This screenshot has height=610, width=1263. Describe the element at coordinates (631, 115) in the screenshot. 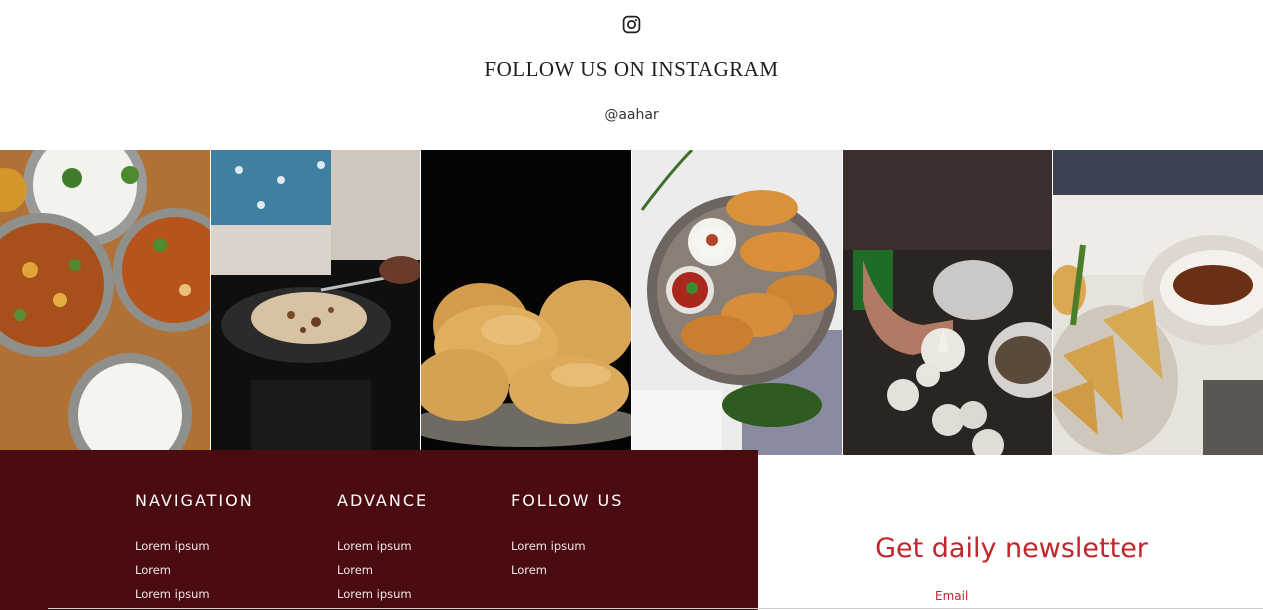

I see `instagram-handle: @aahar` at that location.